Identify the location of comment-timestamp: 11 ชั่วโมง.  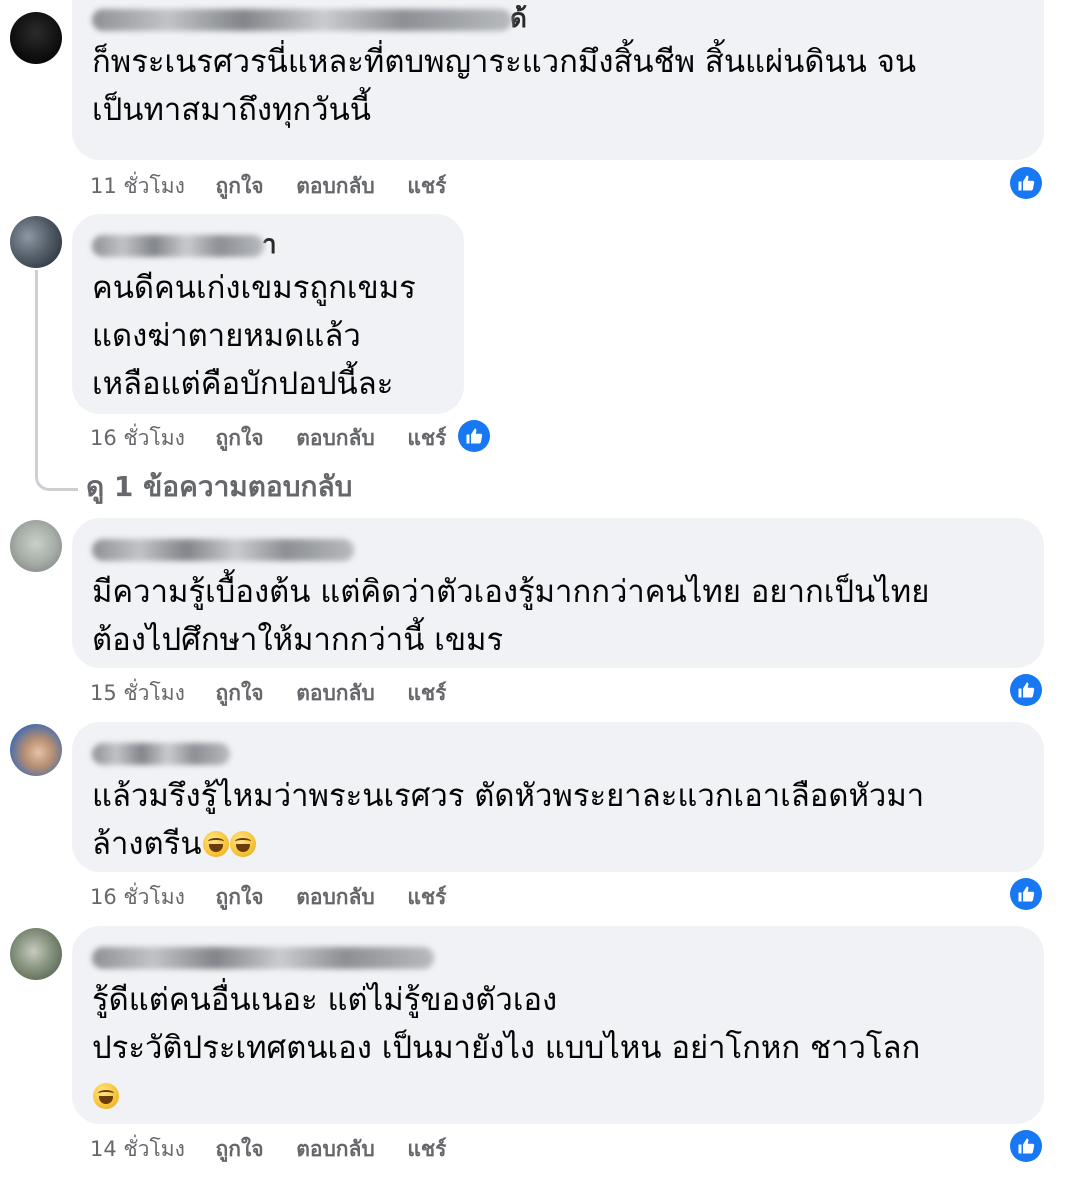
(137, 186).